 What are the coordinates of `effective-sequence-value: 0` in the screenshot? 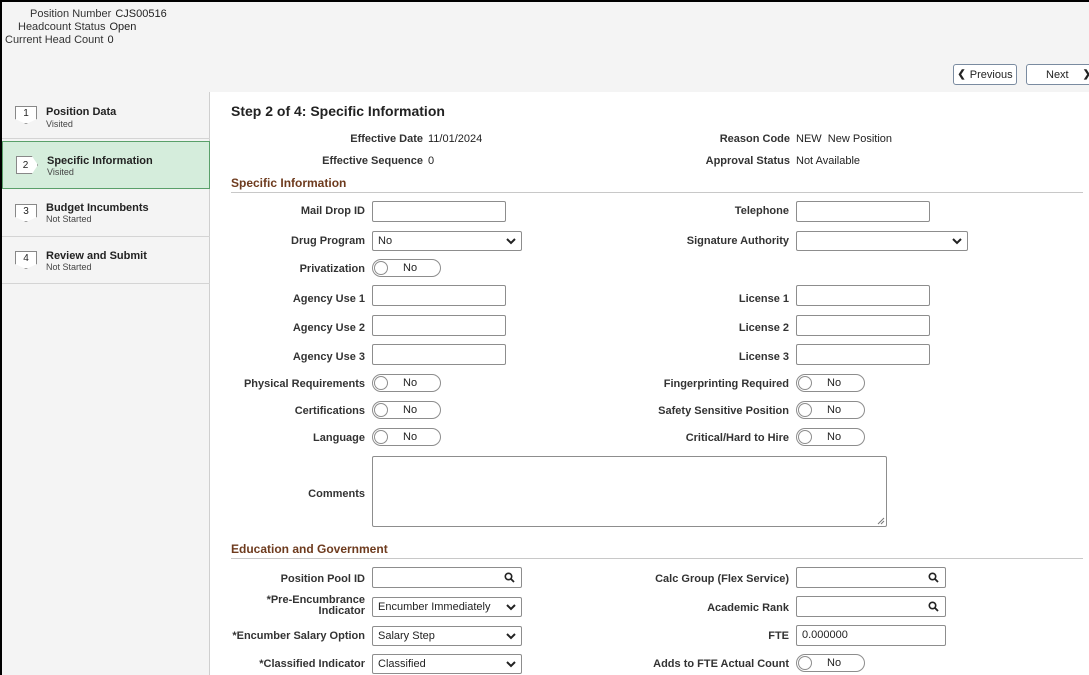 It's located at (431, 161).